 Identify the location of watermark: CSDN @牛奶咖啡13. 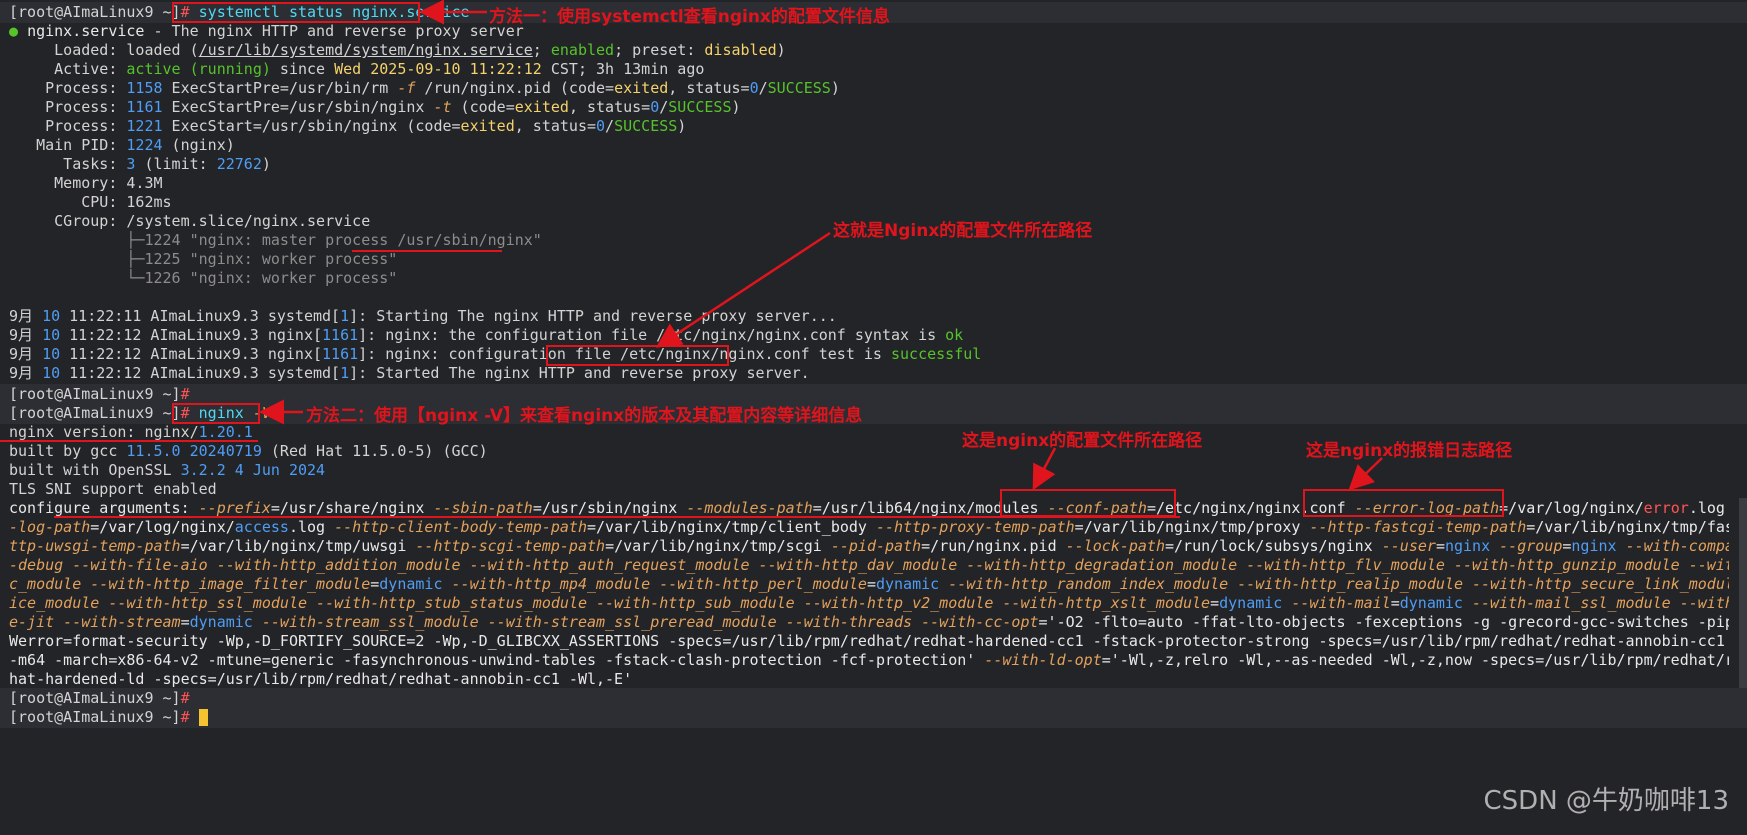
(1606, 801).